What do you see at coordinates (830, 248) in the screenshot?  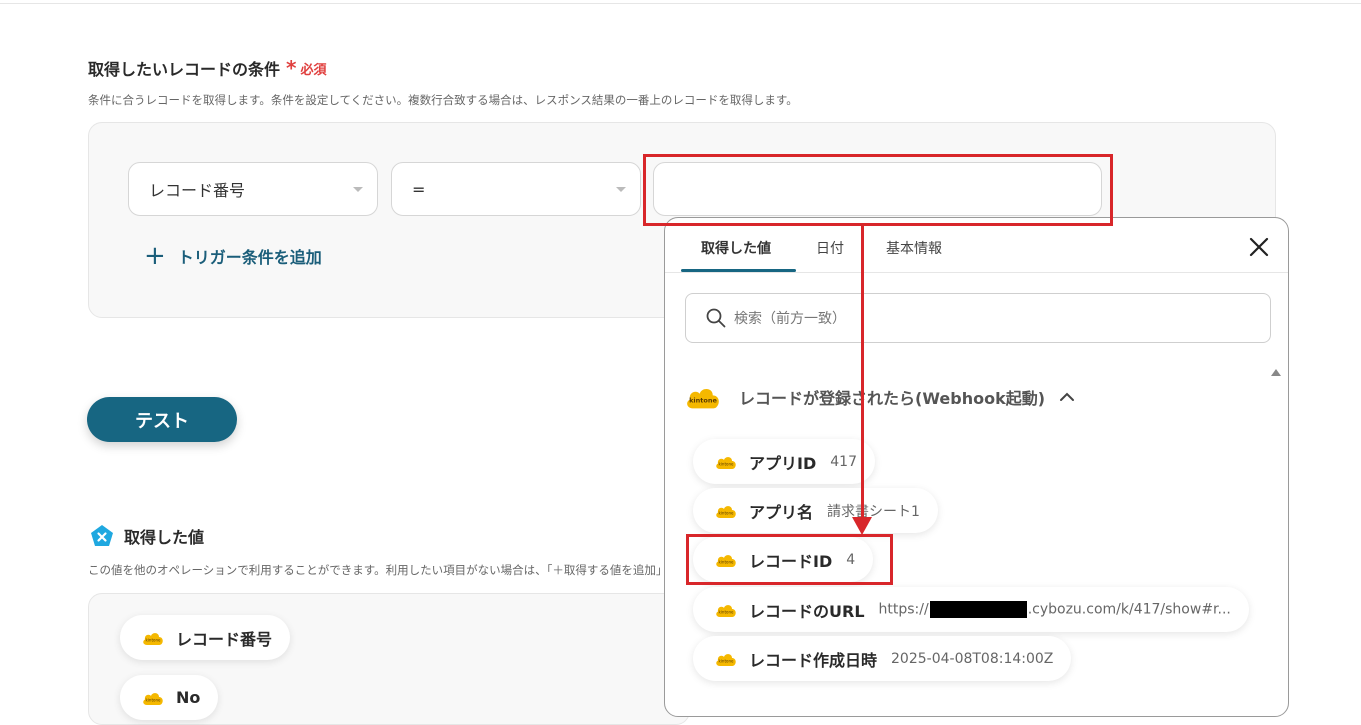 I see `tab-date: 日付` at bounding box center [830, 248].